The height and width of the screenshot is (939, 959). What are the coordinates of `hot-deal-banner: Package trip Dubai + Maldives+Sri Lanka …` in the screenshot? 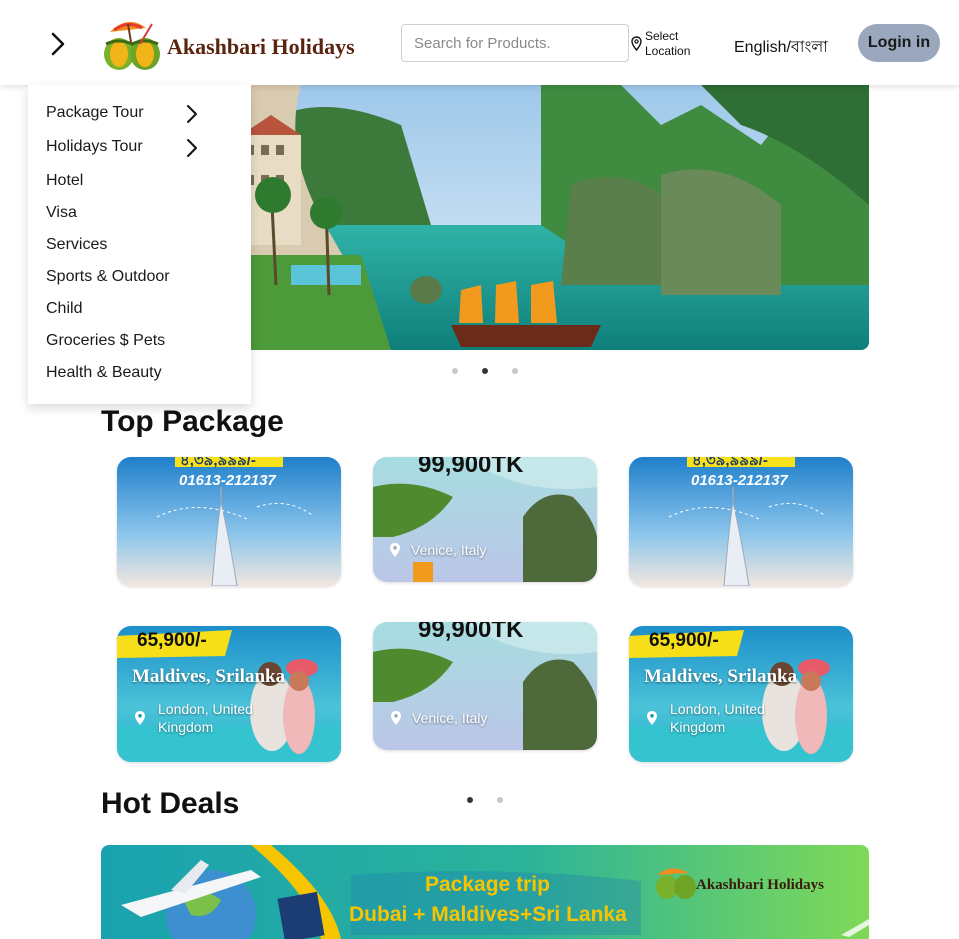 It's located at (485, 892).